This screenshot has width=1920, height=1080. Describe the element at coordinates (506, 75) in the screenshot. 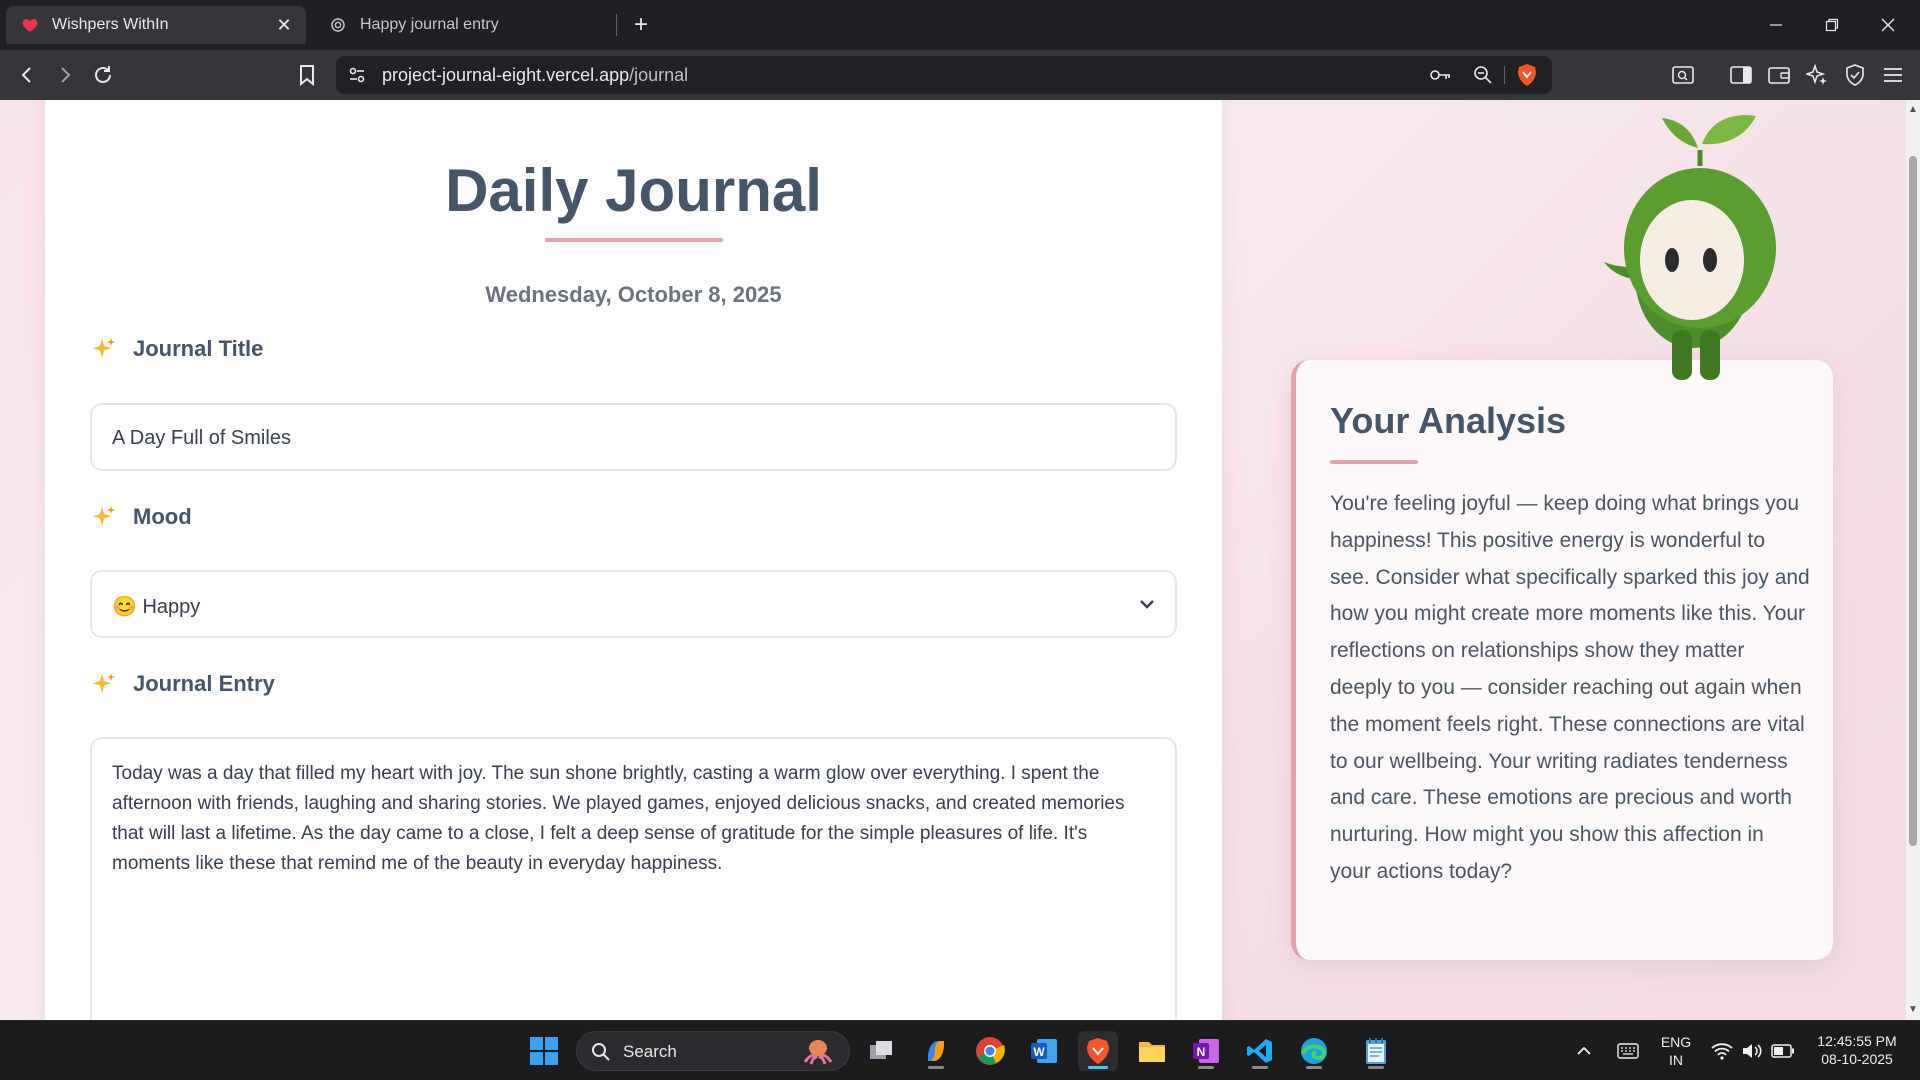

I see `url-host: project-journal-eight.vercel.app` at that location.